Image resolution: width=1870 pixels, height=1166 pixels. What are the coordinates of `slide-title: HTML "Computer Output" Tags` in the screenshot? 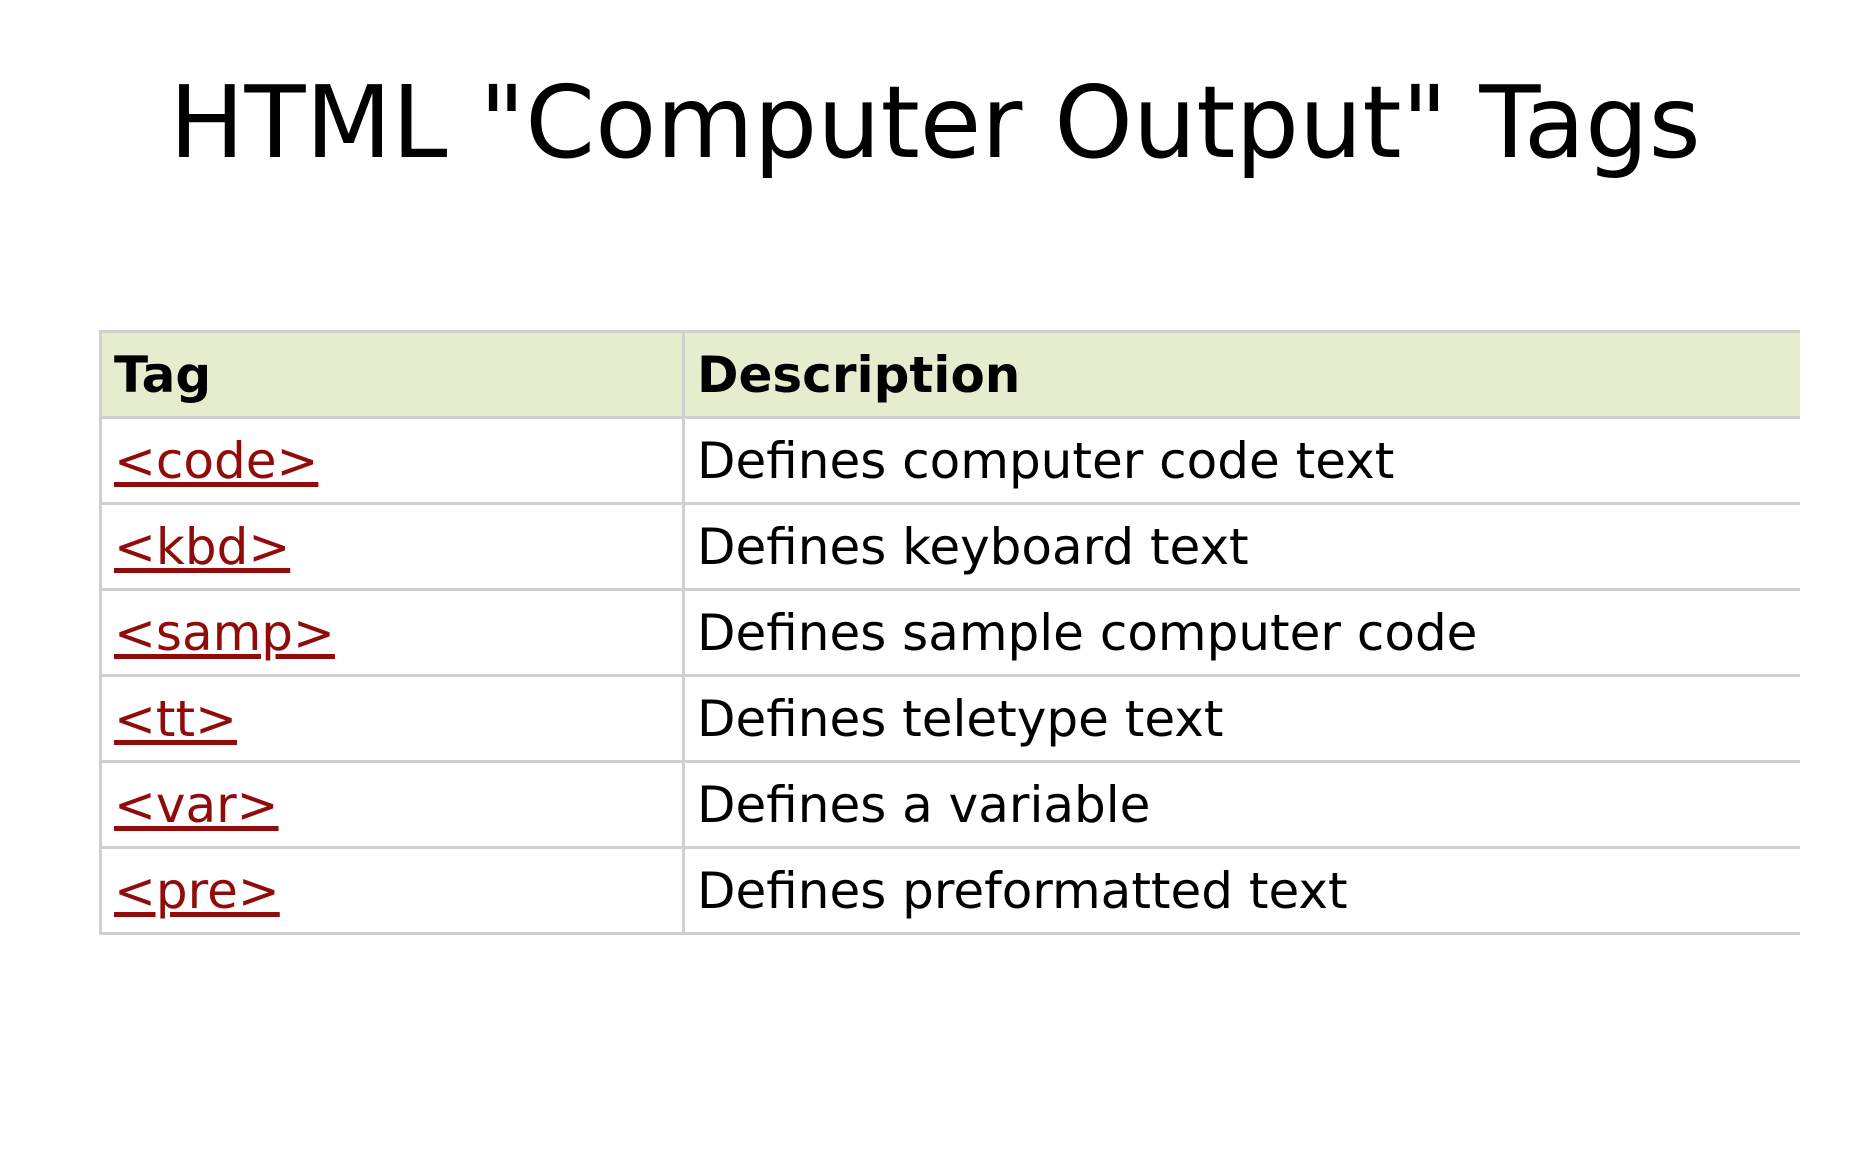 It's located at (935, 122).